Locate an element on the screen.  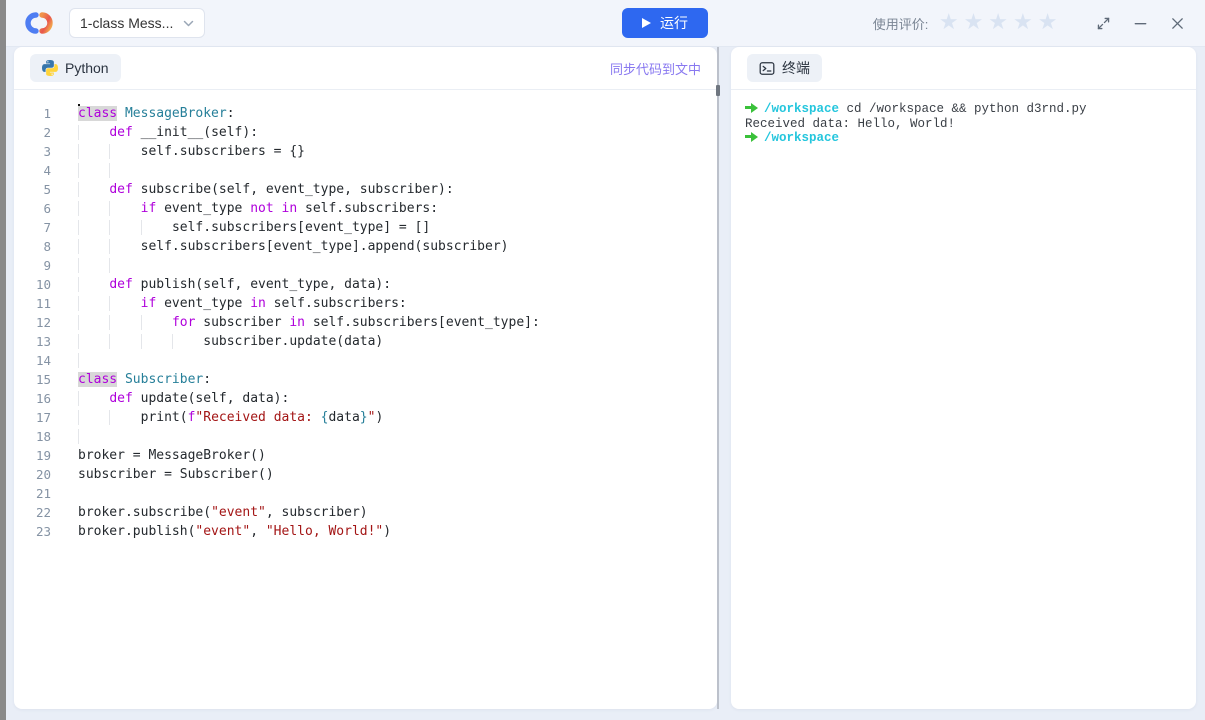
sync-code-link: 同步代码到文中 is located at coordinates (655, 68).